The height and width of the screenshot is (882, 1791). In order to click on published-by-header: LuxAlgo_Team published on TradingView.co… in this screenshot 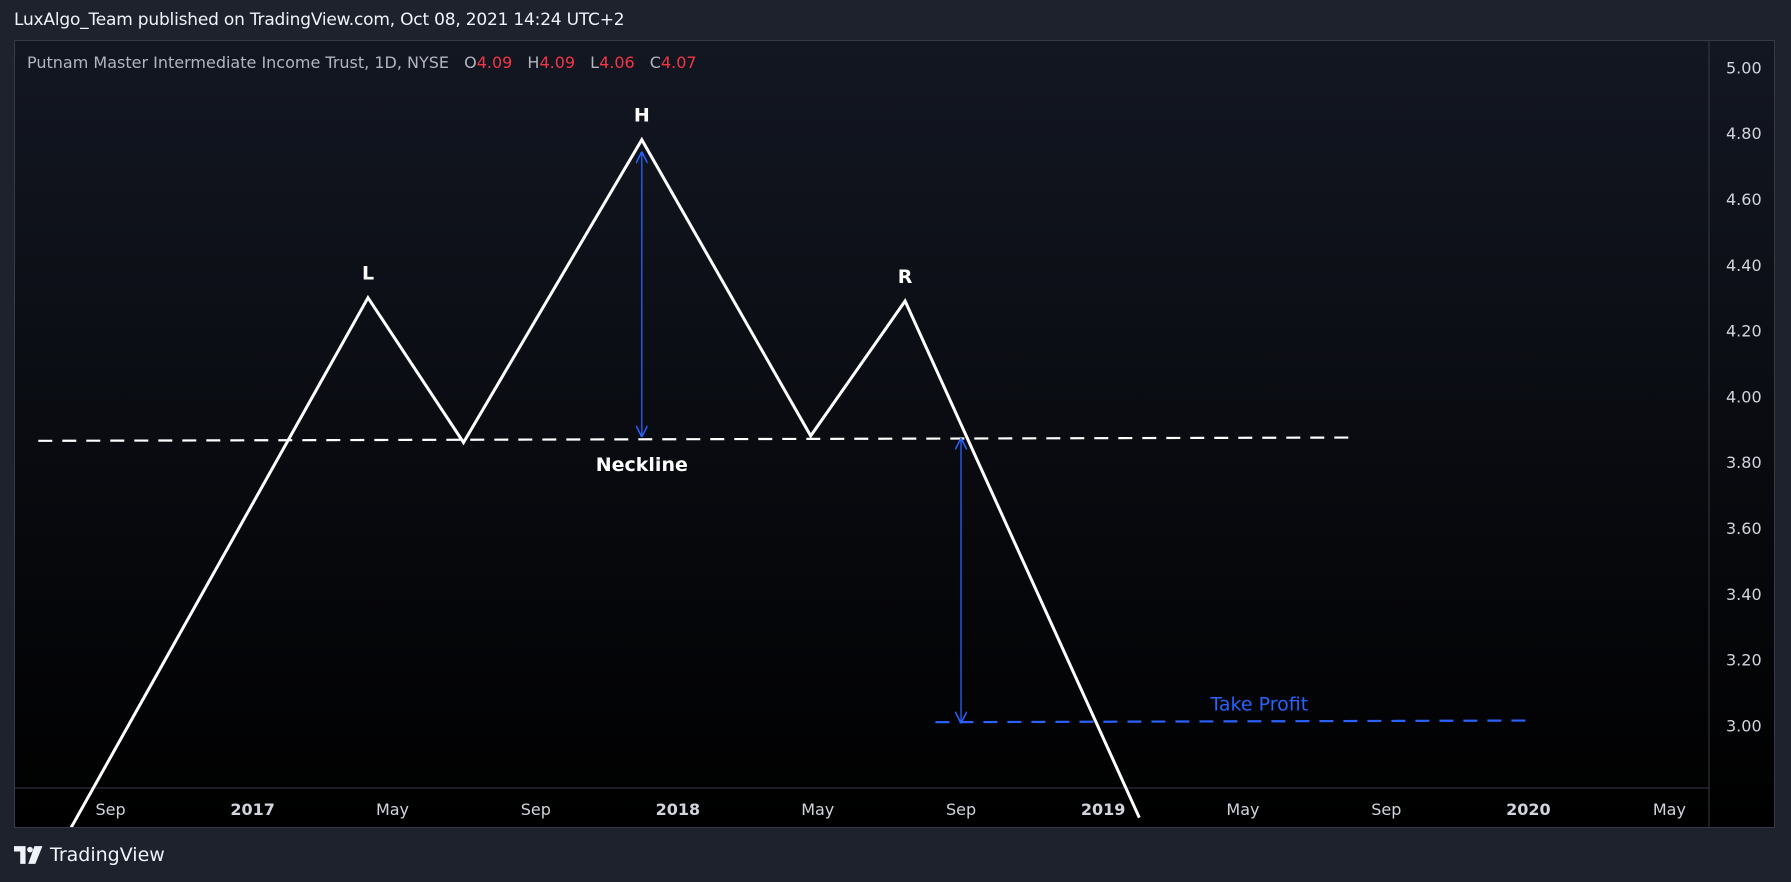, I will do `click(319, 20)`.